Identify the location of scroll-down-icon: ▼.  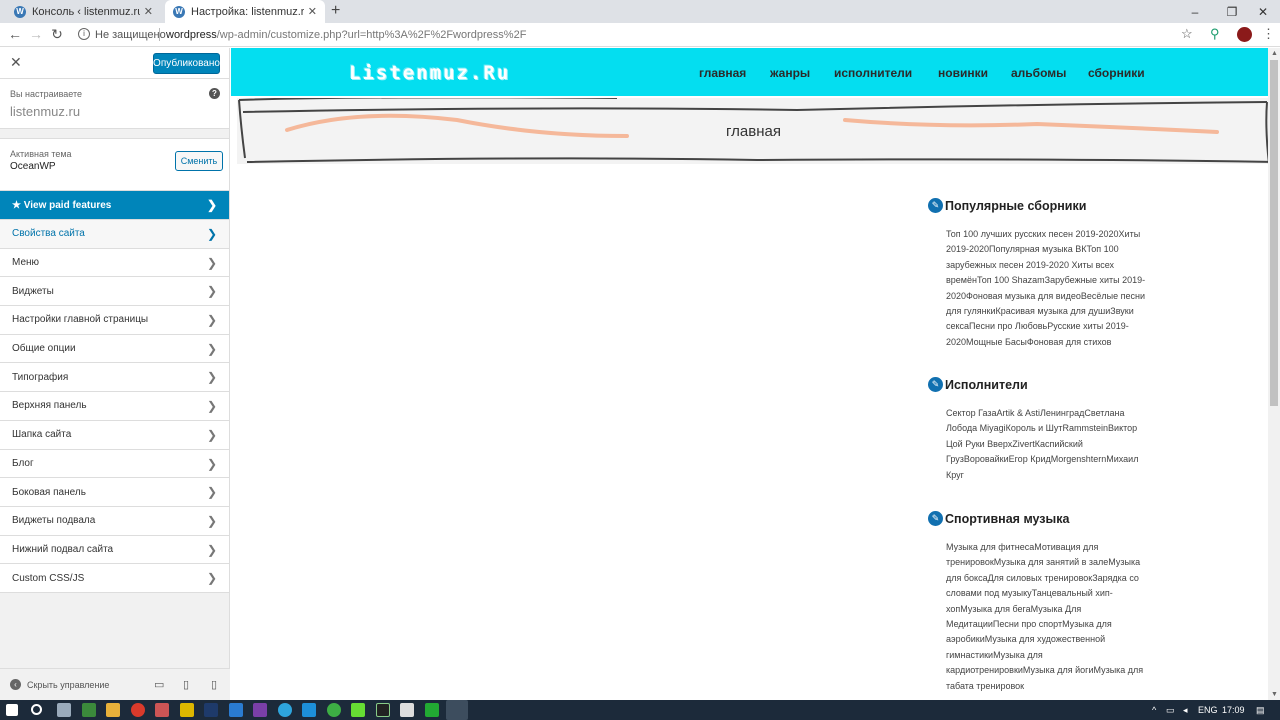
(1274, 694).